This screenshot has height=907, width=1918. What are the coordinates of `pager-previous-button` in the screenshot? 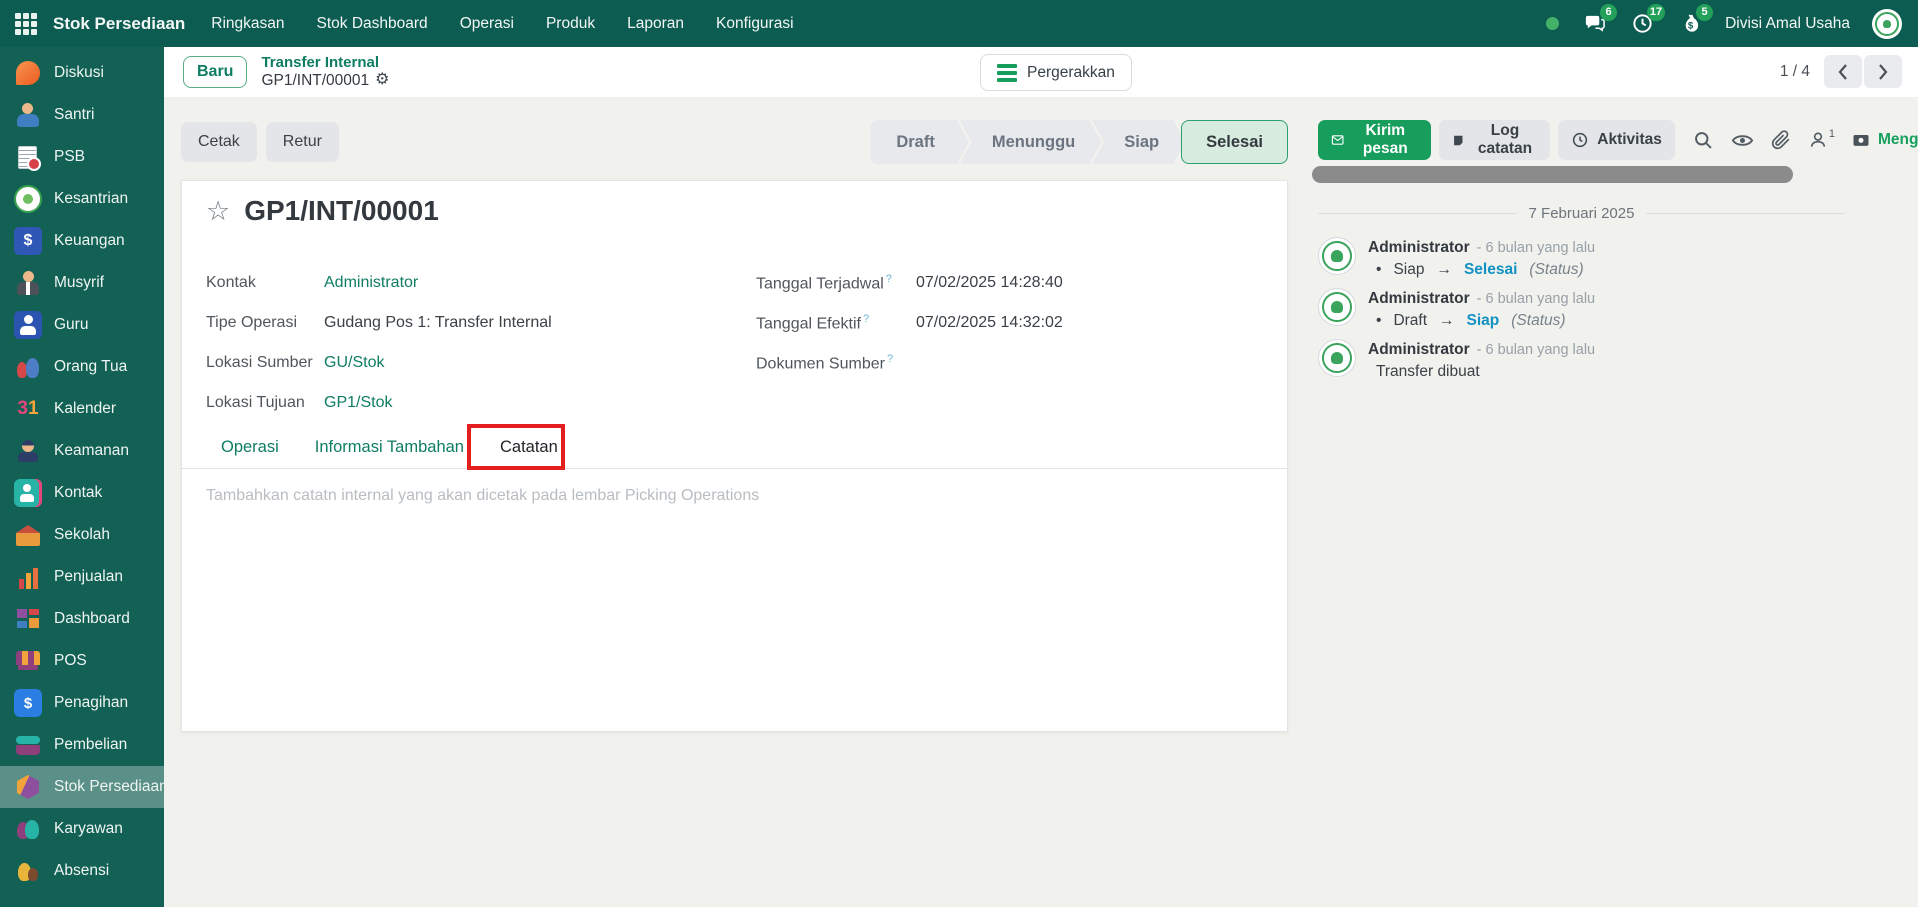 It's located at (1843, 71).